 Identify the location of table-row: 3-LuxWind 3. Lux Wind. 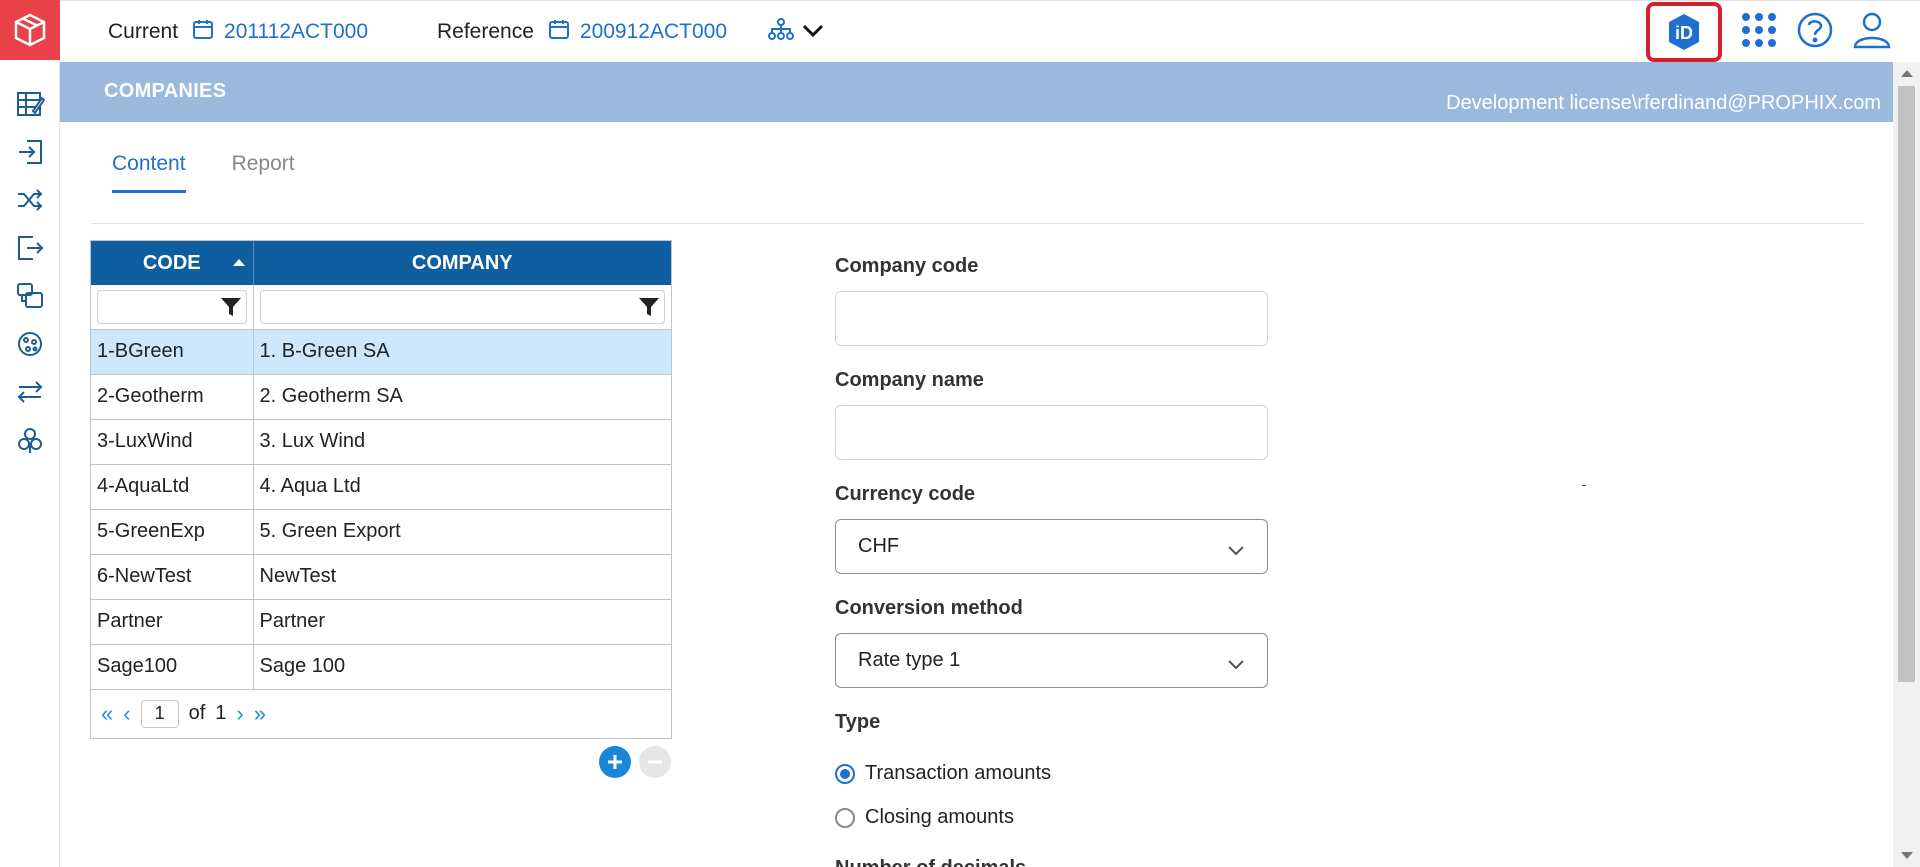
(381, 442).